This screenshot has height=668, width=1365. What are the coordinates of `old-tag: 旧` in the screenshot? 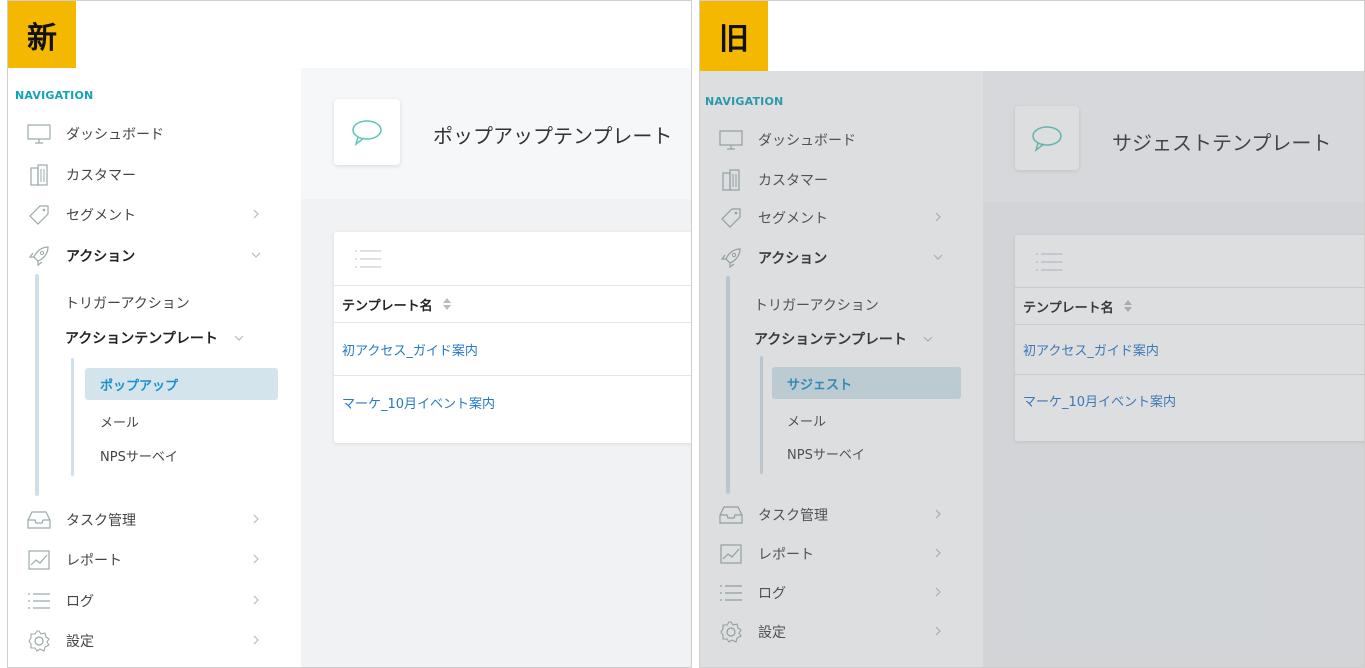 It's located at (734, 36).